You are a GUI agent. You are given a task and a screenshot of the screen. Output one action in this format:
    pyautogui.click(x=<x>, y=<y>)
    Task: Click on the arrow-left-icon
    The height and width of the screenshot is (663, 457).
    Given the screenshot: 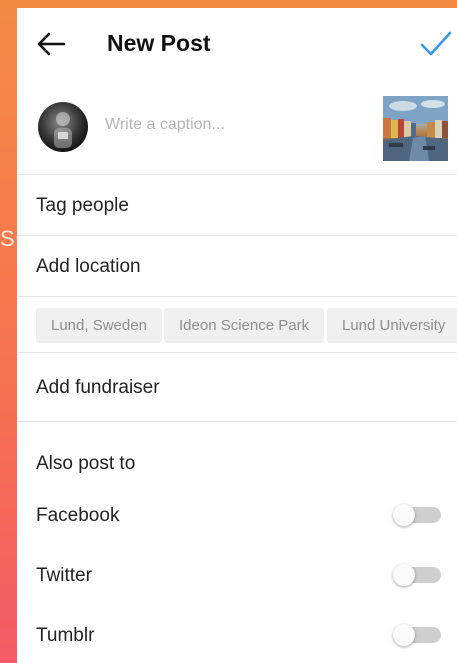 What is the action you would take?
    pyautogui.click(x=51, y=44)
    